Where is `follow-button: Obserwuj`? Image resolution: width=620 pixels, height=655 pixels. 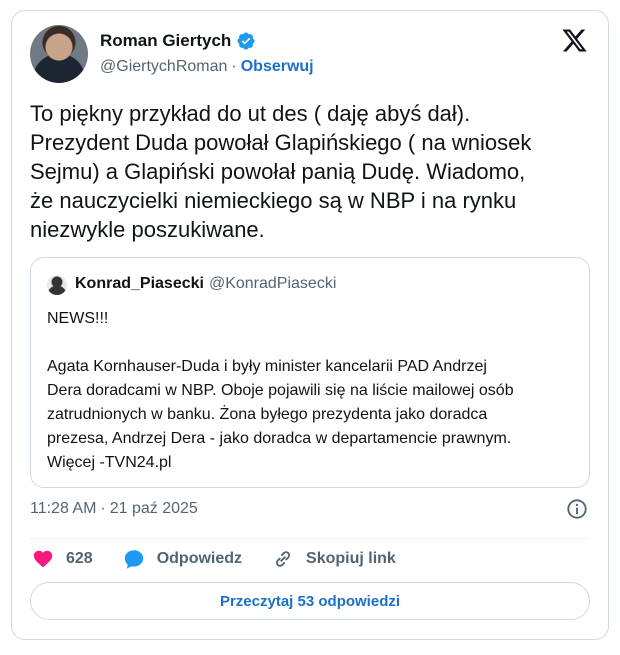
follow-button: Obserwuj is located at coordinates (277, 67).